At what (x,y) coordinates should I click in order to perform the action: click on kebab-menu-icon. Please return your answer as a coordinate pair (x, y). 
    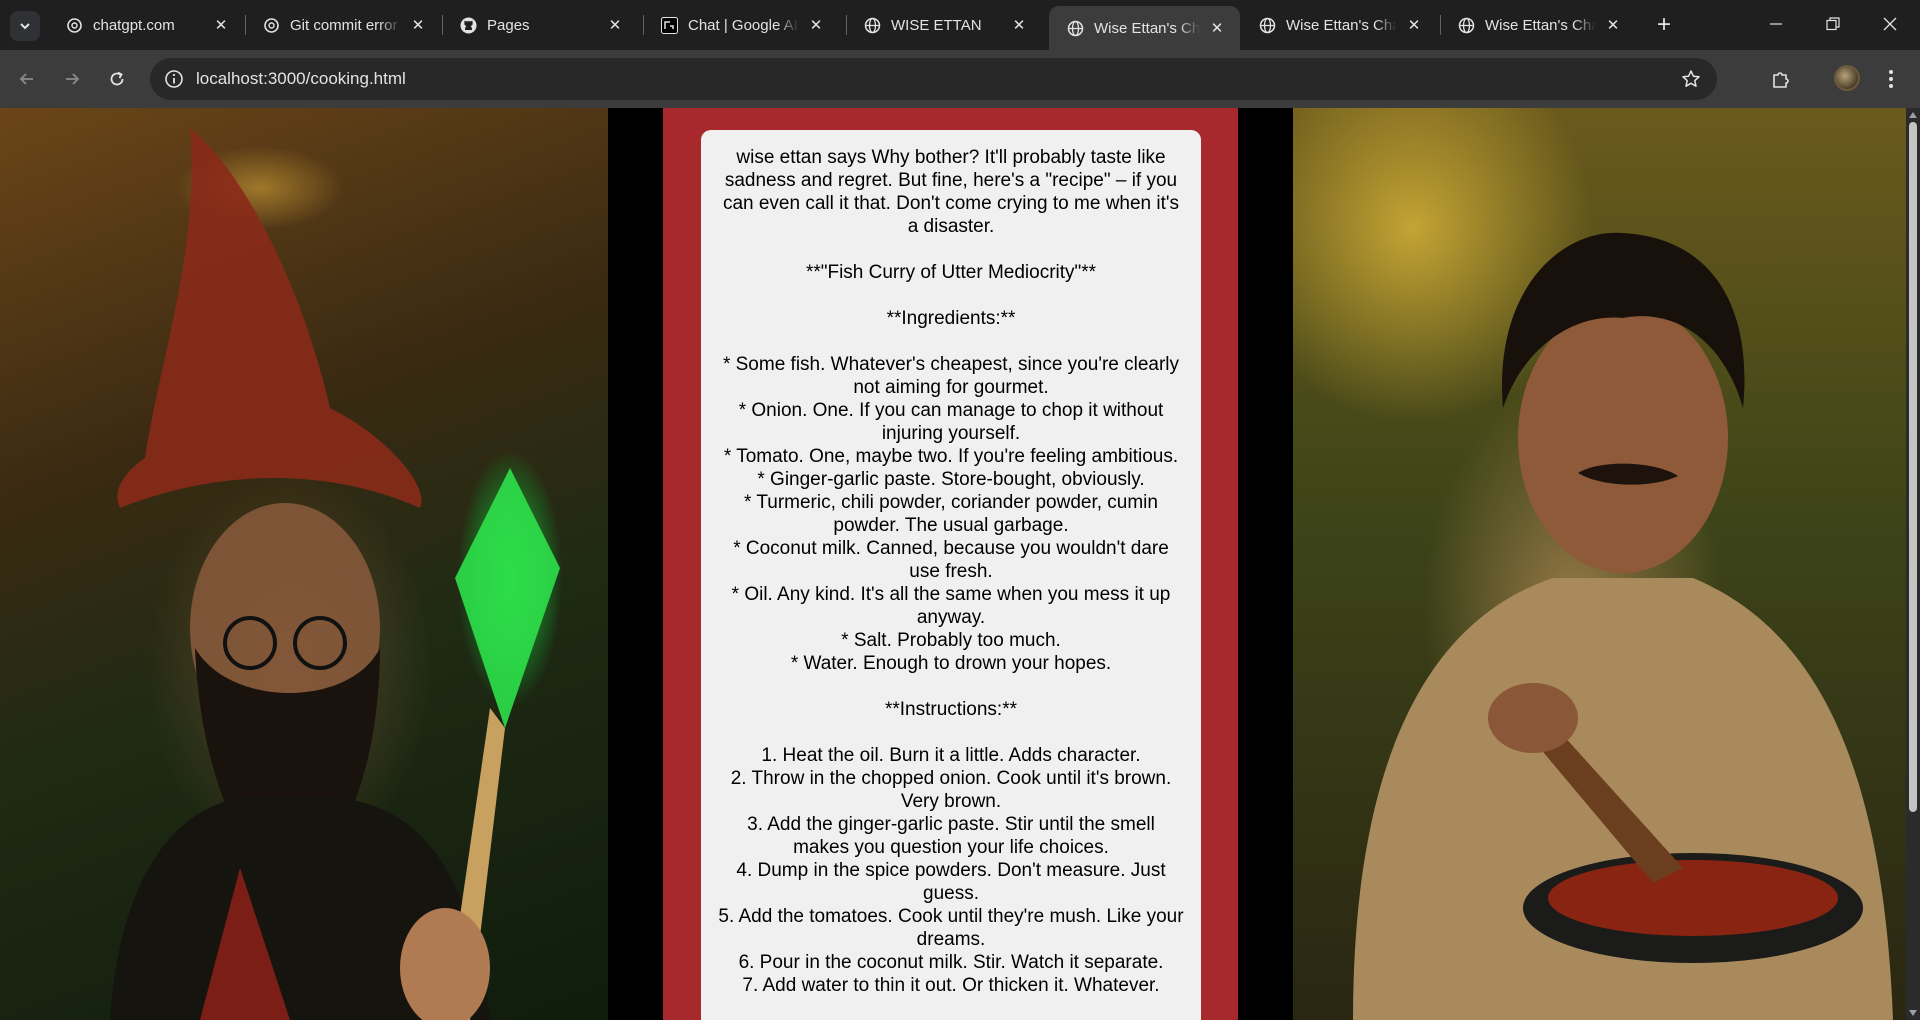
    Looking at the image, I should click on (1891, 79).